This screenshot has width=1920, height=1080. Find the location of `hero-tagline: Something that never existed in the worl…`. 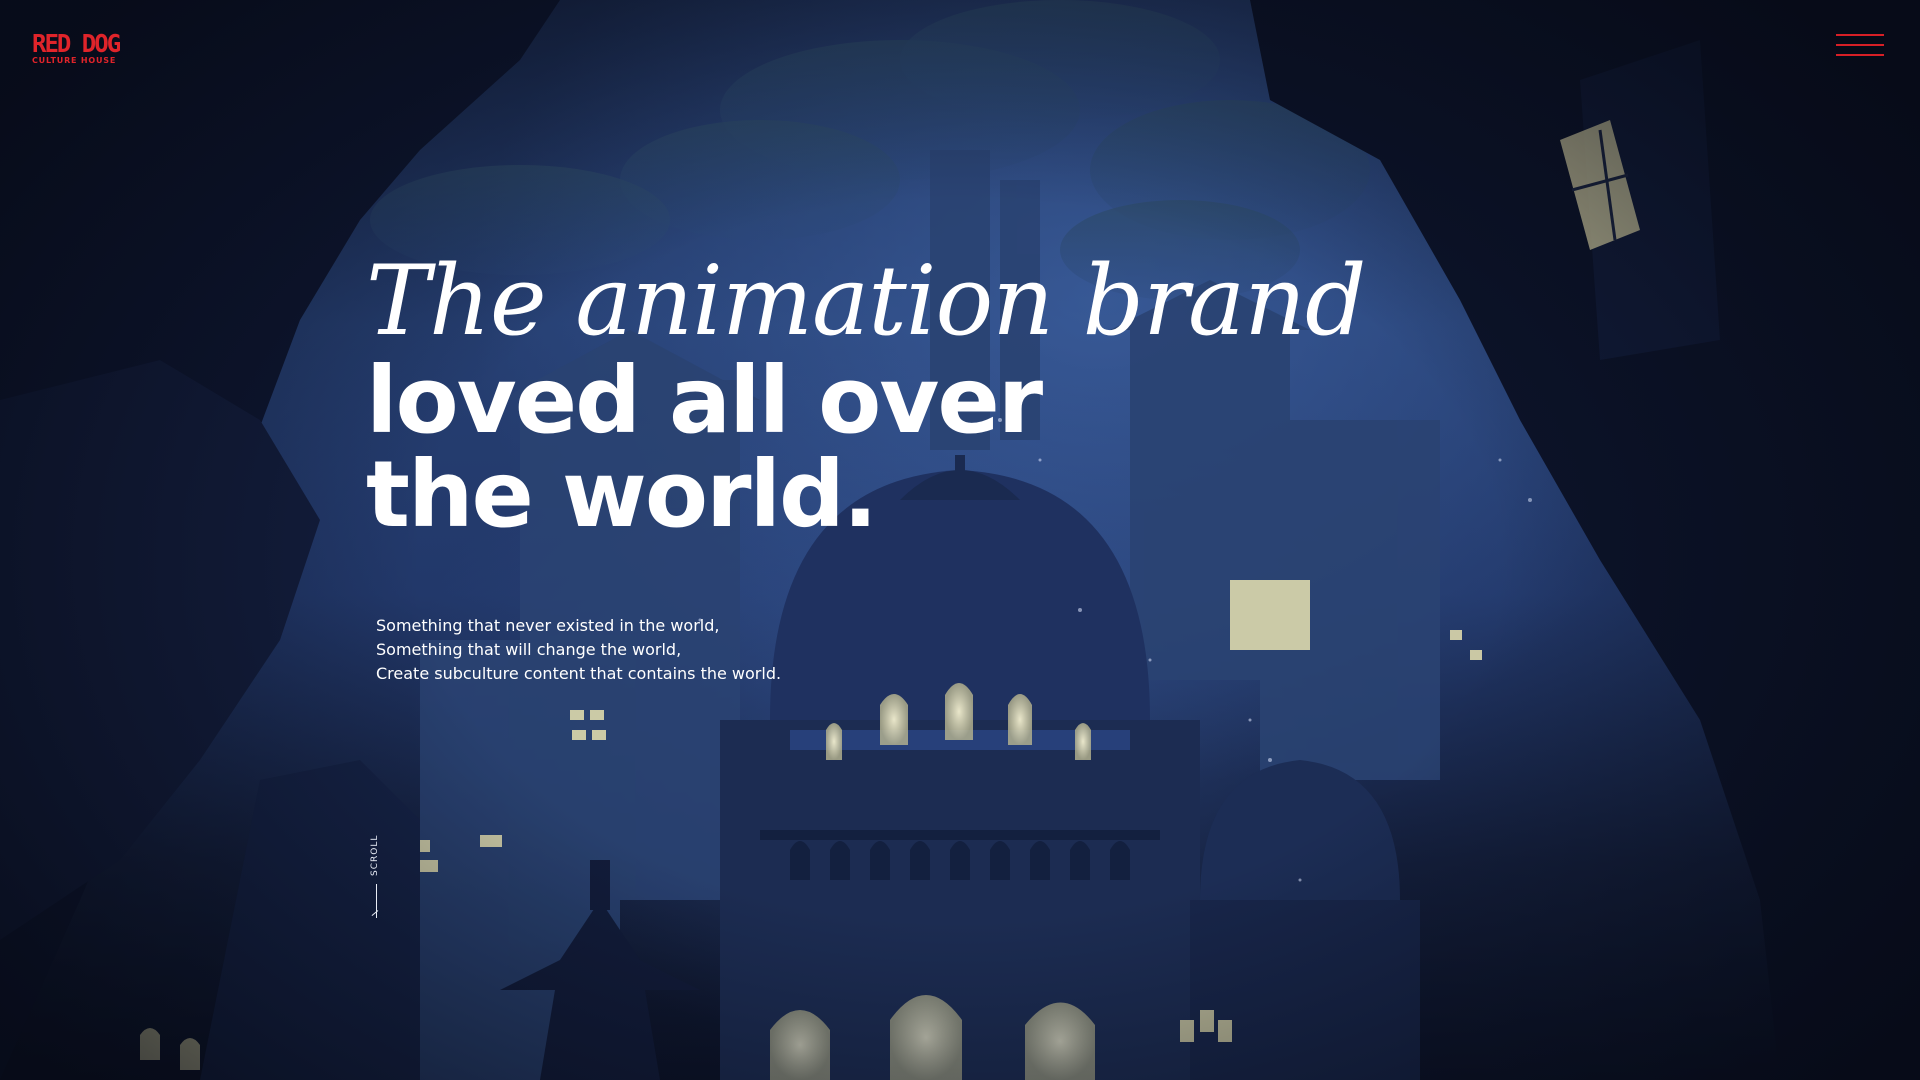

hero-tagline: Something that never existed in the worl… is located at coordinates (578, 650).